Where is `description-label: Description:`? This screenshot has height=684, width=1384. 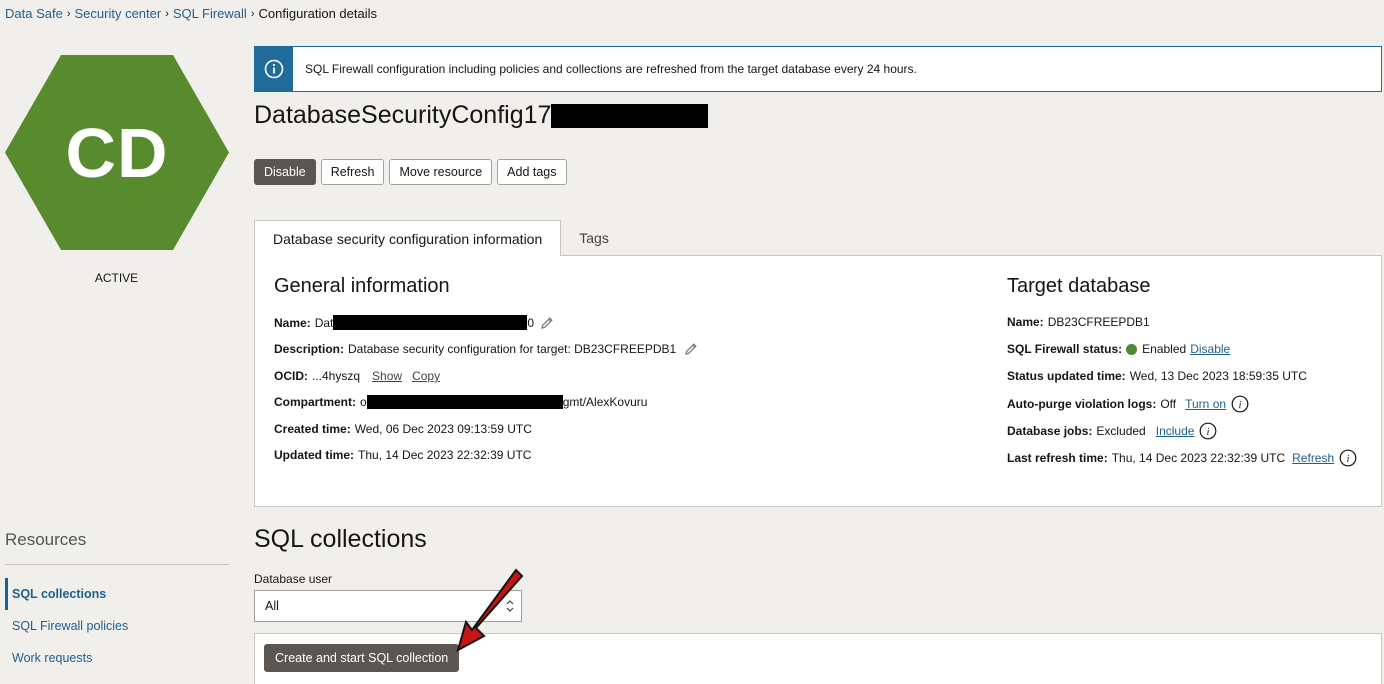 description-label: Description: is located at coordinates (309, 349).